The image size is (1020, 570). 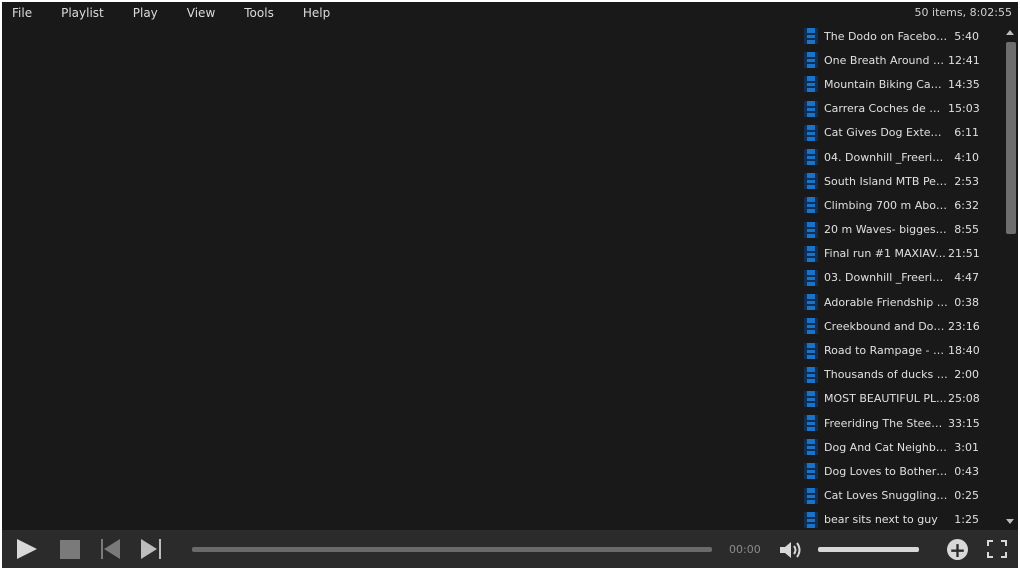 I want to click on scroll-down-arrow-icon, so click(x=1010, y=521).